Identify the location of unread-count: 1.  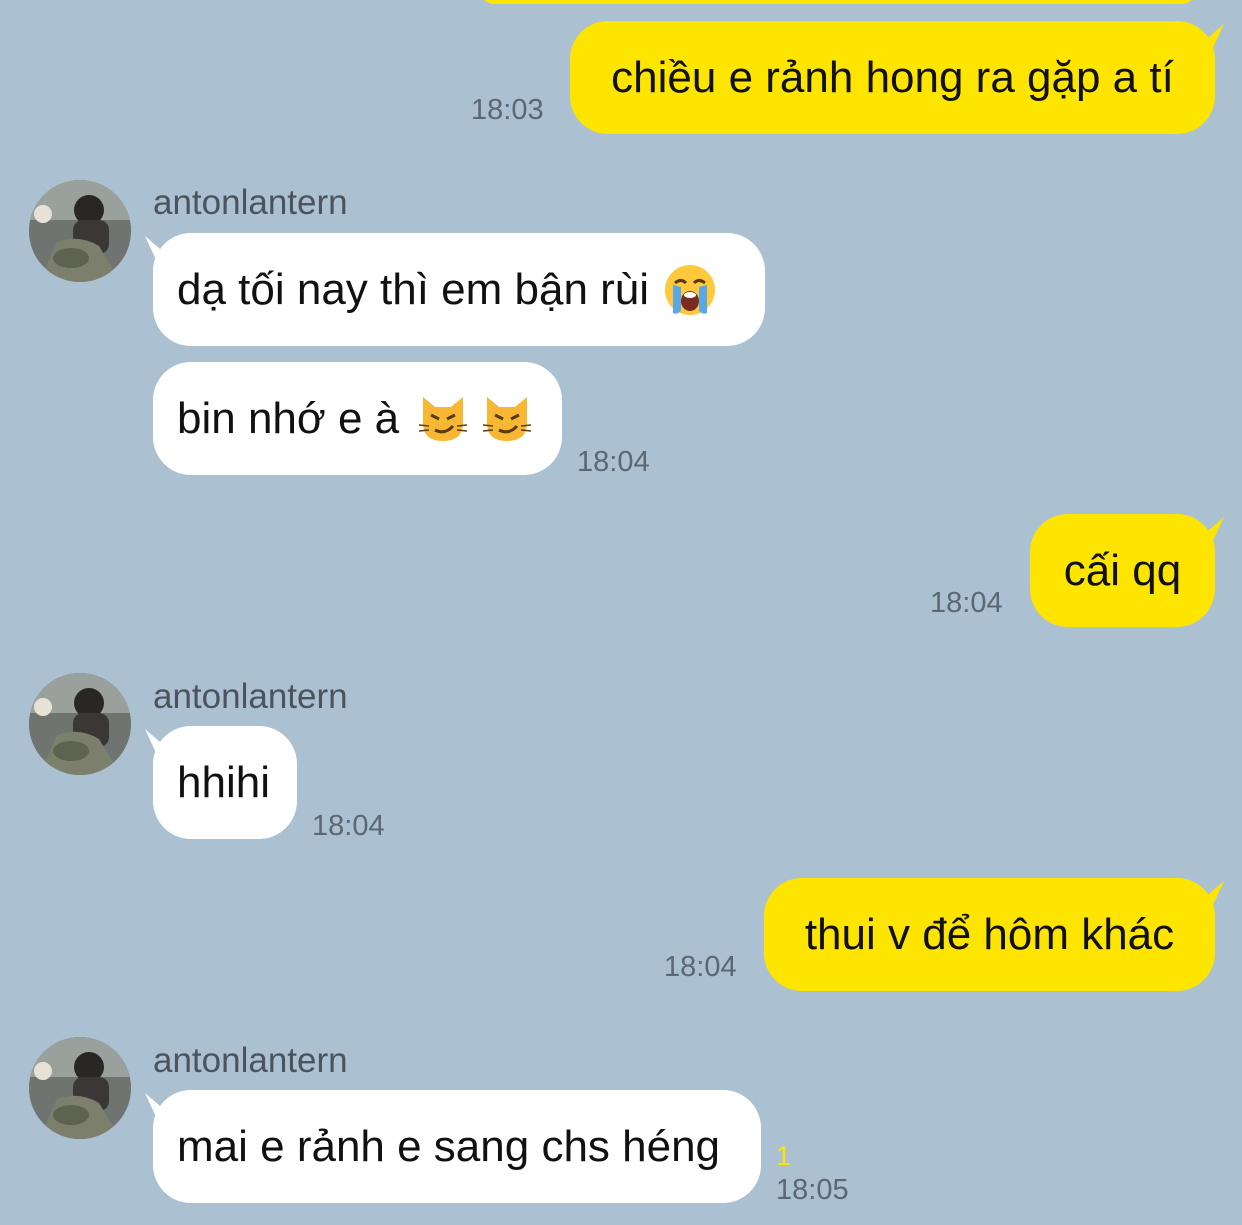
(784, 1156).